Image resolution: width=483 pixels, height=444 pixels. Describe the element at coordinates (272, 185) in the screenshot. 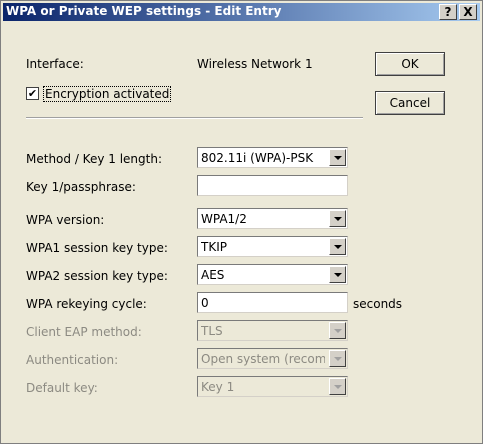

I see `key-passphrase-input` at that location.